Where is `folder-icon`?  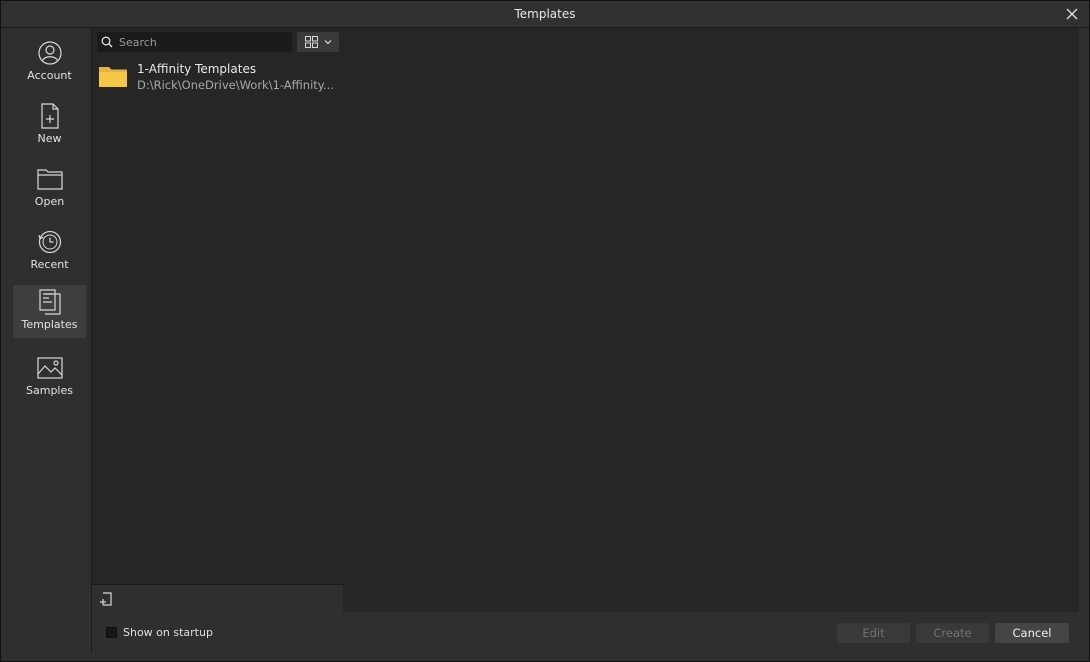 folder-icon is located at coordinates (113, 77).